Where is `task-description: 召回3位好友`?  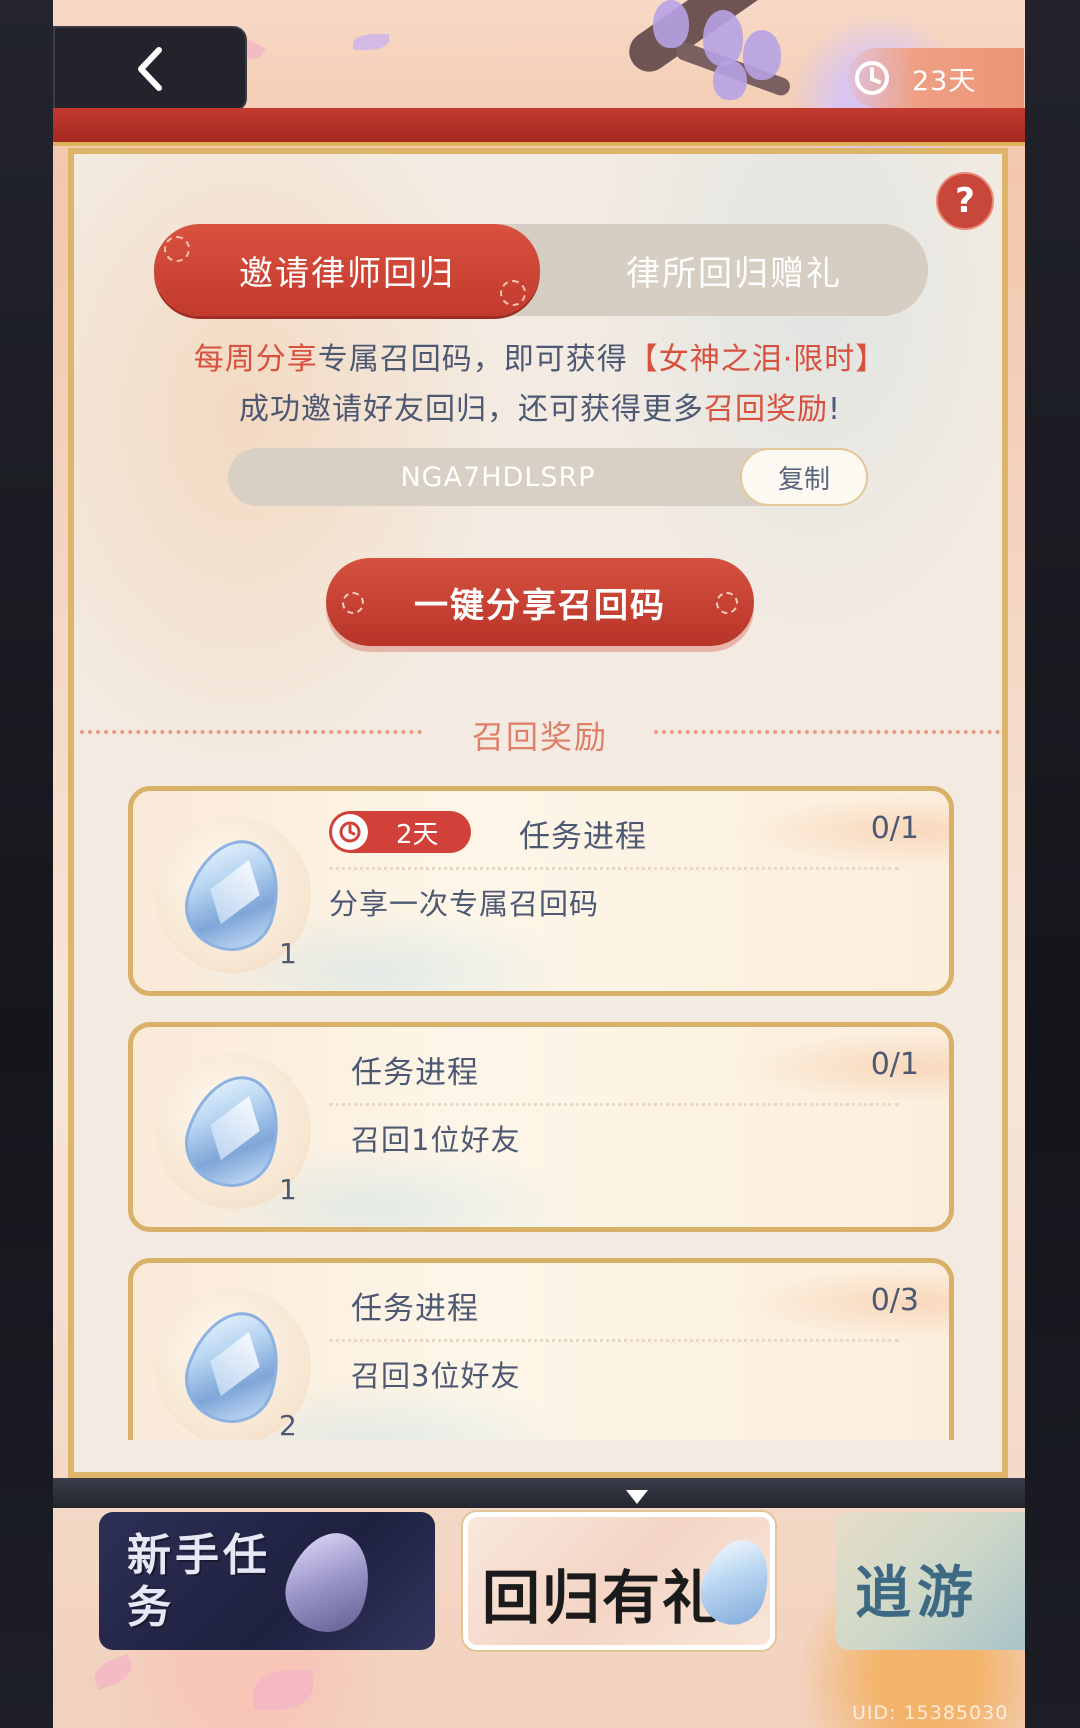 task-description: 召回3位好友 is located at coordinates (436, 1376).